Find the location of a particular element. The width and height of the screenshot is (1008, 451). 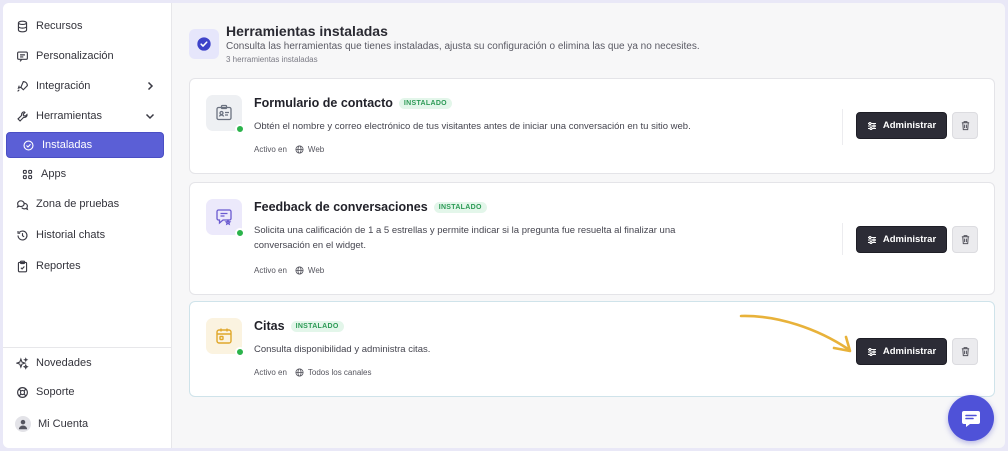

clipboard-icon is located at coordinates (22, 266).